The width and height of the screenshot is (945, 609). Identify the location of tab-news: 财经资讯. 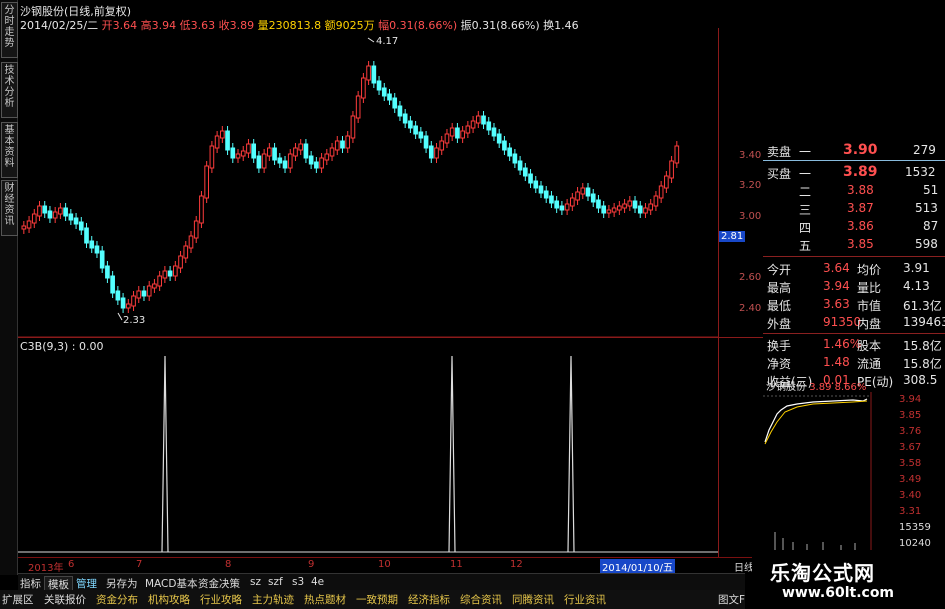
(9, 208).